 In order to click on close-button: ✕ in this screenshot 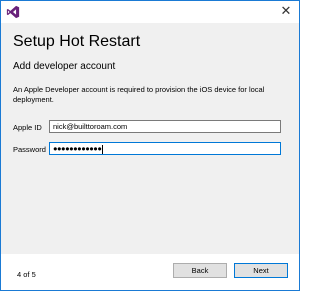, I will do `click(286, 12)`.